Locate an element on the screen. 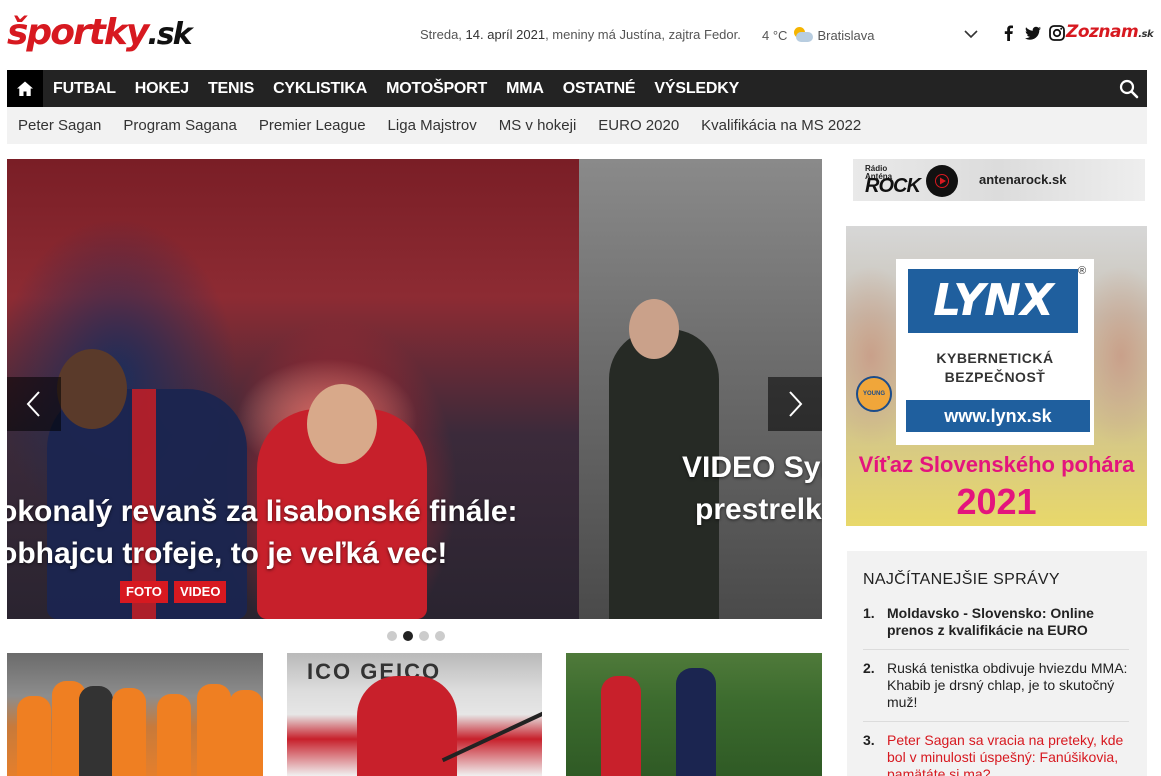  lynx-tagline-line: KYBERNETICKÁ is located at coordinates (995, 358).